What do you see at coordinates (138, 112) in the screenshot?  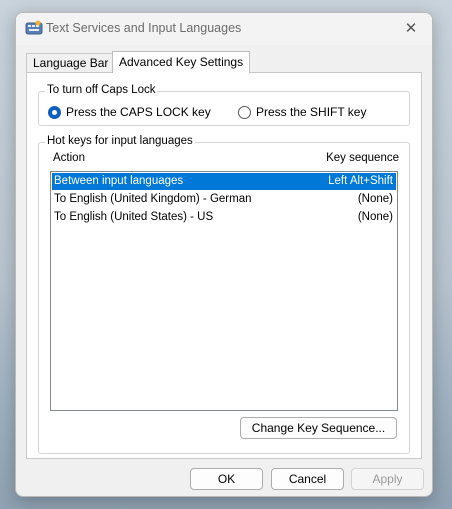 I see `radio-caps-lock-label: Press the CAPS LOCK key` at bounding box center [138, 112].